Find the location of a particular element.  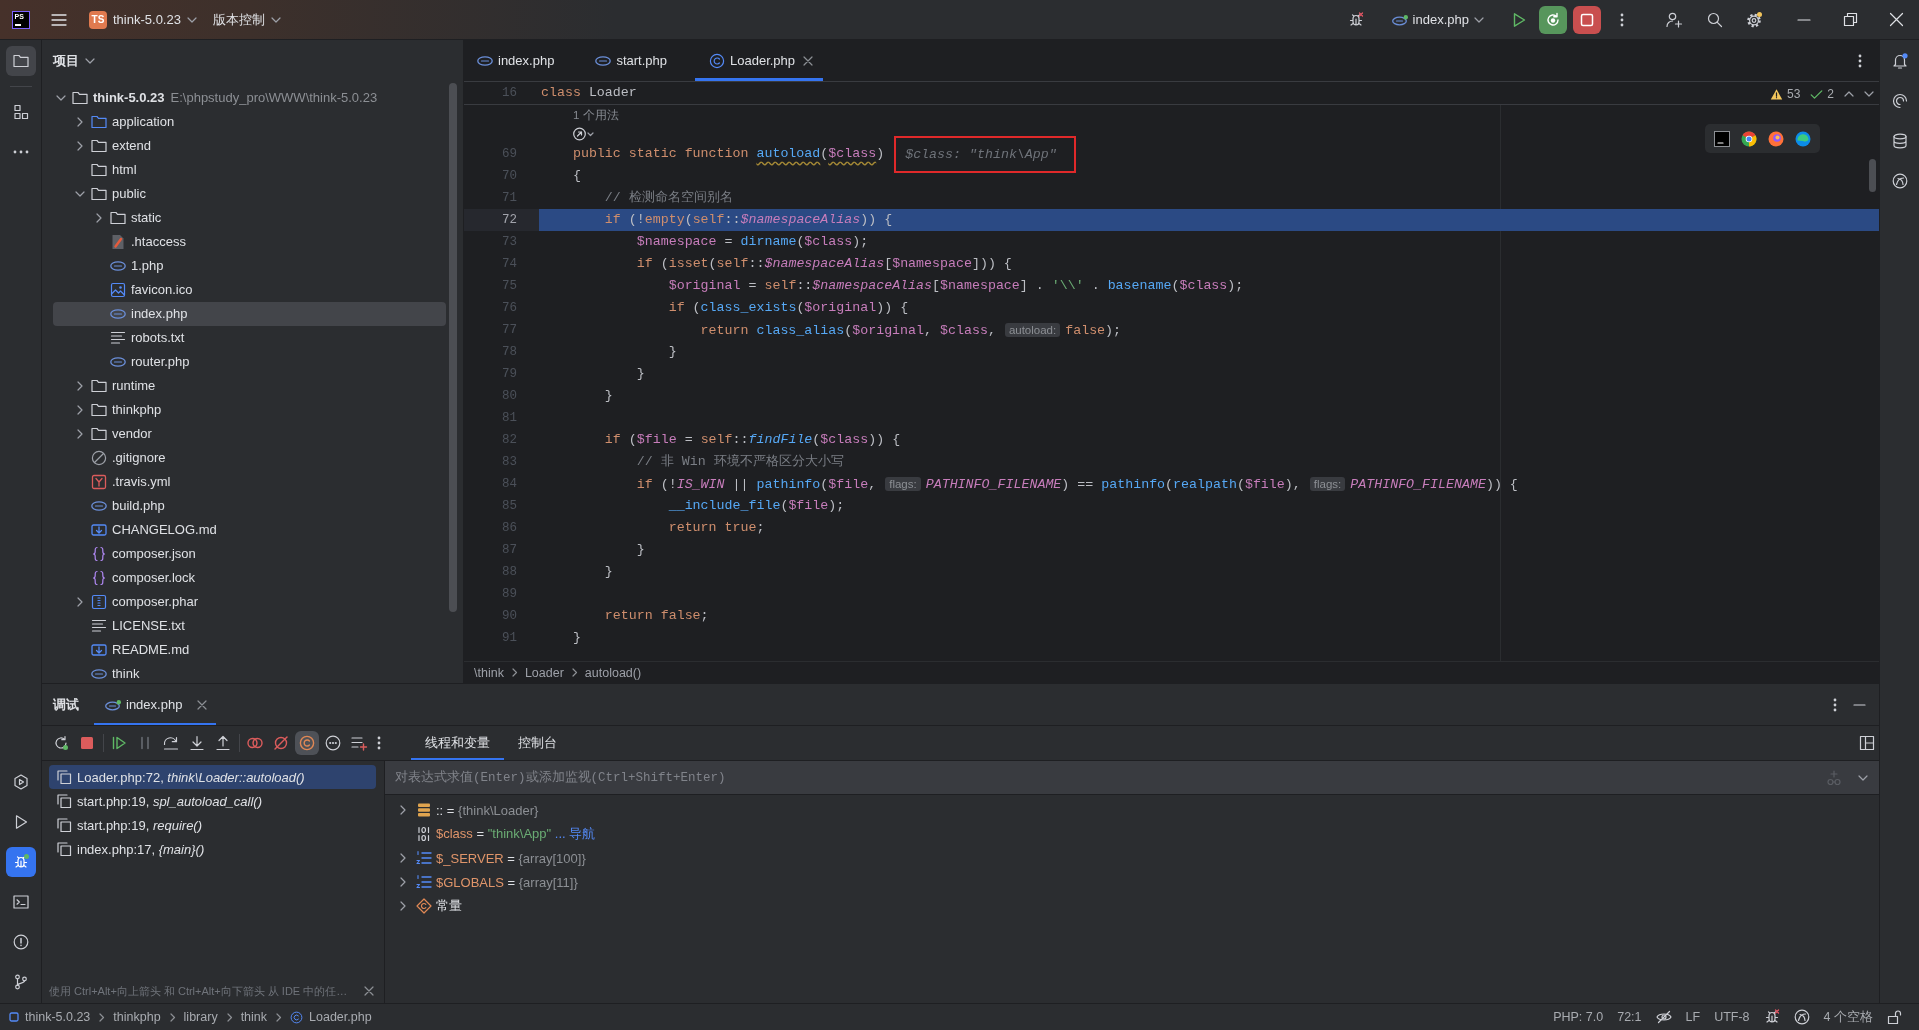

passed-count: 2 is located at coordinates (1830, 94).